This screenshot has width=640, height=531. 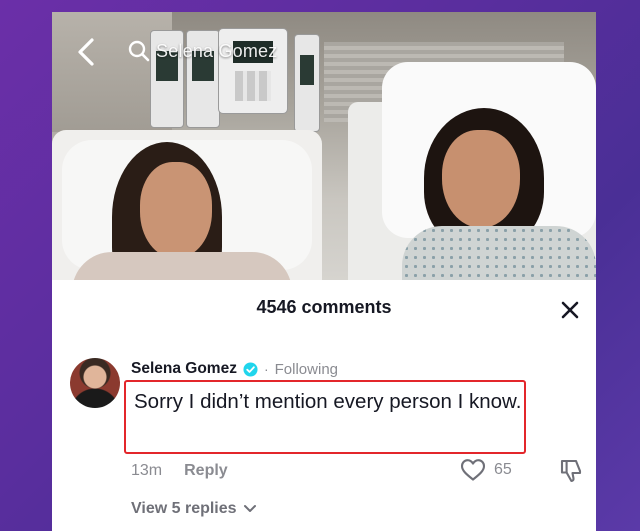 What do you see at coordinates (139, 51) in the screenshot?
I see `search-icon` at bounding box center [139, 51].